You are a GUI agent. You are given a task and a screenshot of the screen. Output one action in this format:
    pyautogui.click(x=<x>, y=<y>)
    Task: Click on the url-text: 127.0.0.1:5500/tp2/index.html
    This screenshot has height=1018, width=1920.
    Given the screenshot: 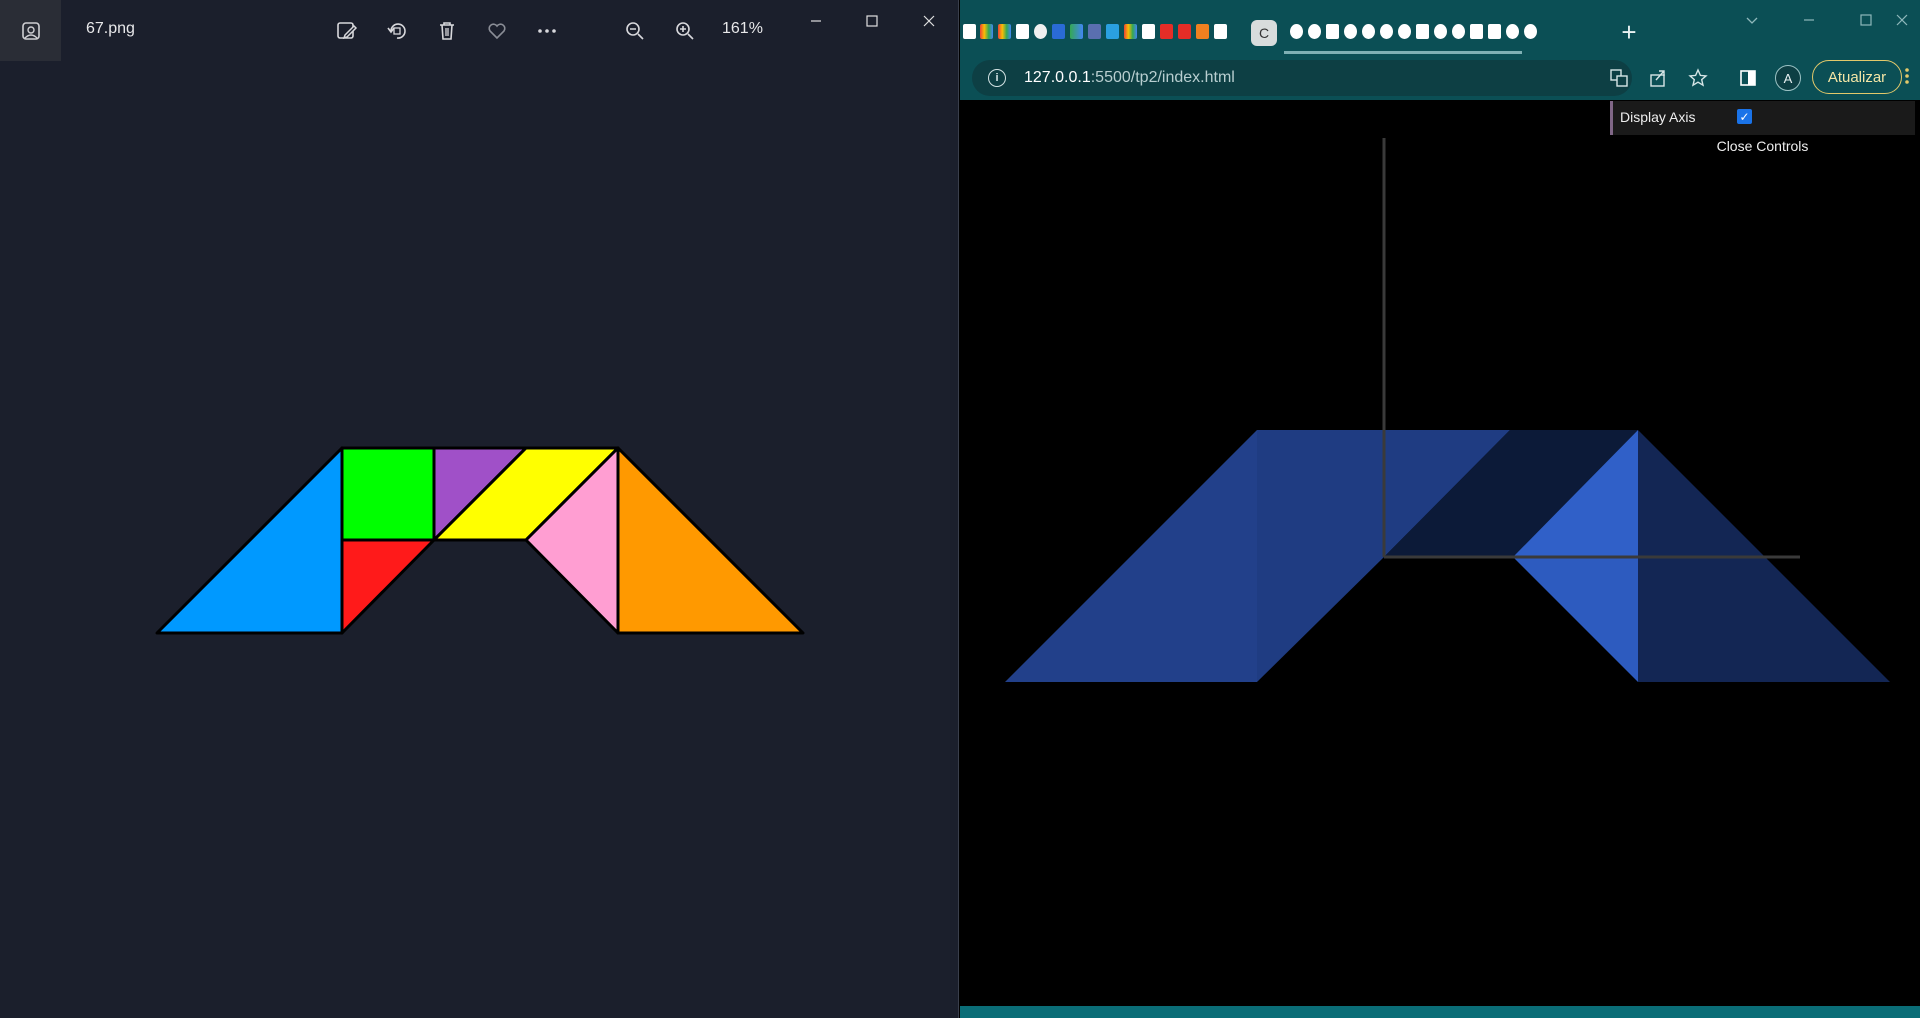 What is the action you would take?
    pyautogui.click(x=1129, y=78)
    